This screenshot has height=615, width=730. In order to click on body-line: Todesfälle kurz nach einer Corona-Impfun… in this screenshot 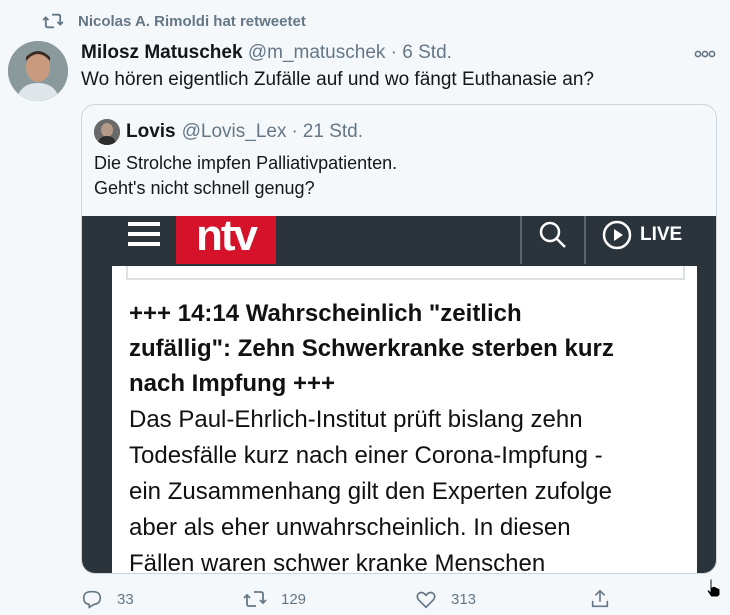, I will do `click(366, 455)`.